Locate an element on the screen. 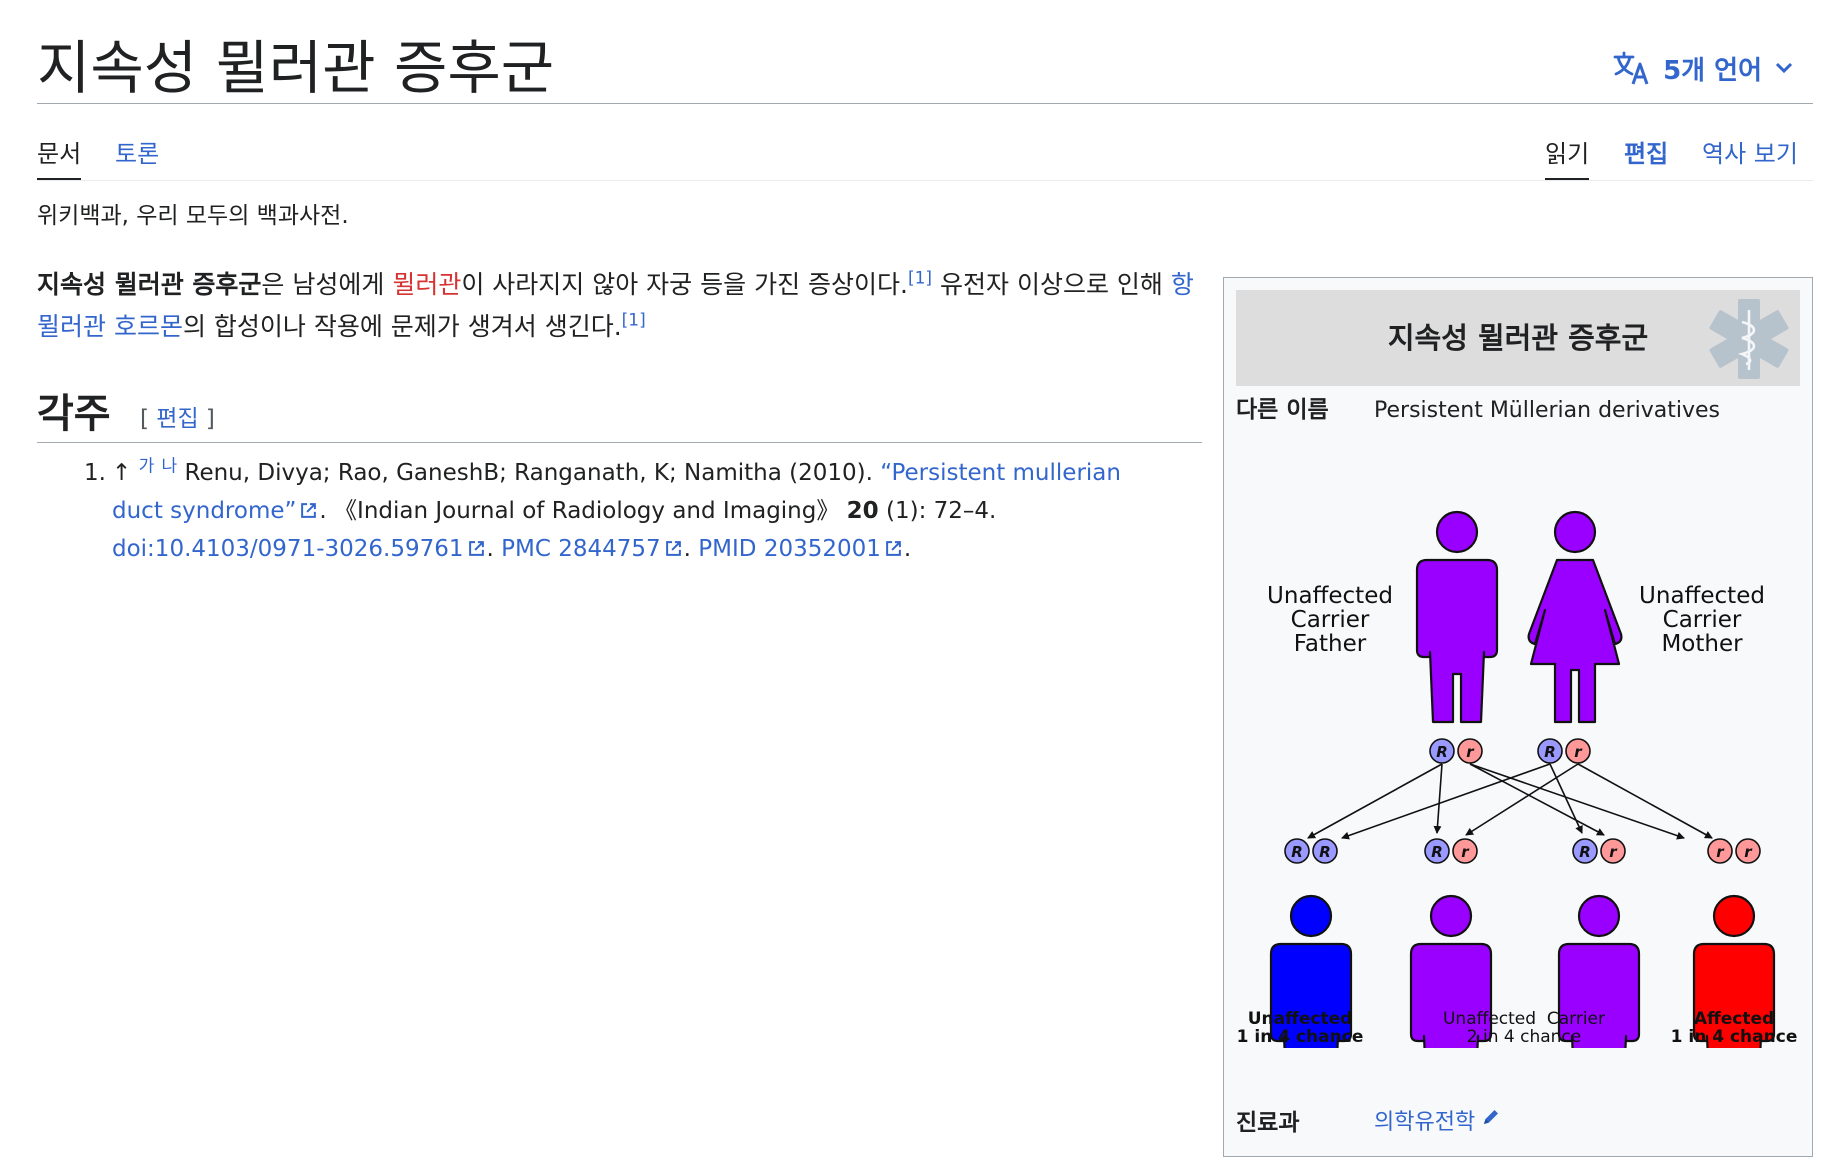 The image size is (1829, 1158). title-divider is located at coordinates (925, 103).